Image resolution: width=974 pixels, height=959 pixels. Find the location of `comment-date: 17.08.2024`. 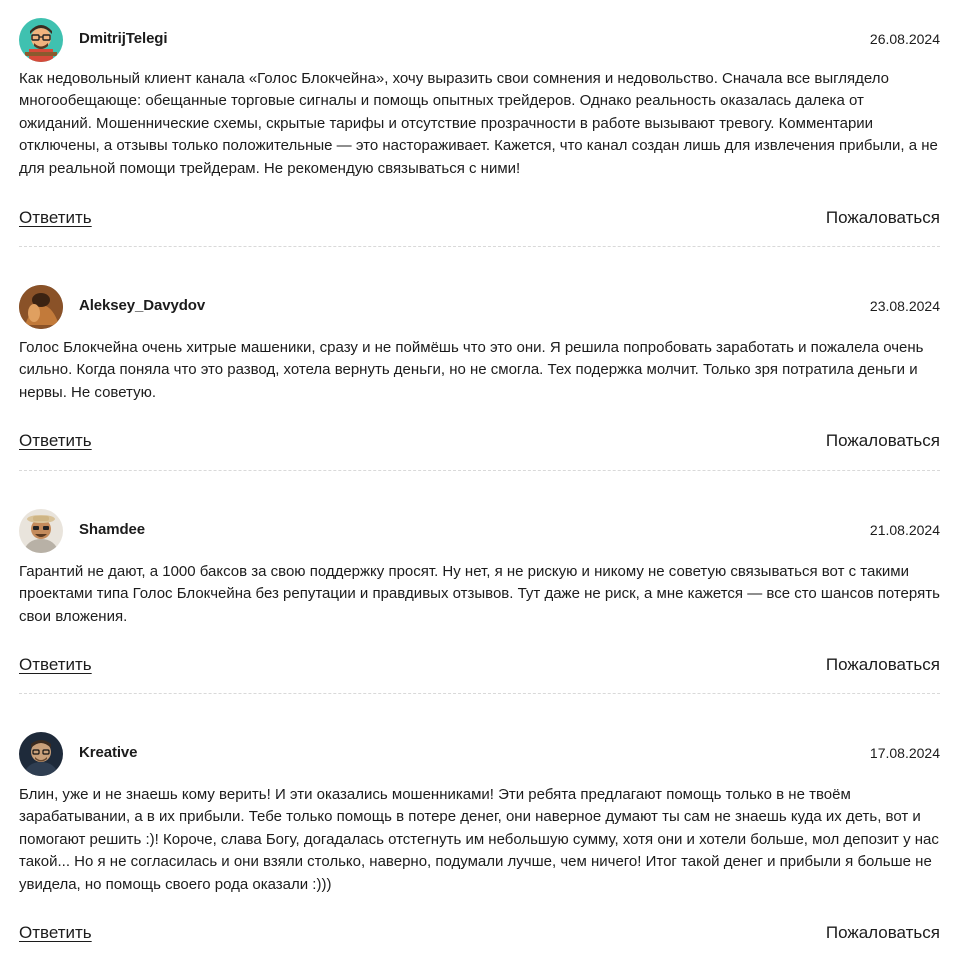

comment-date: 17.08.2024 is located at coordinates (904, 753).